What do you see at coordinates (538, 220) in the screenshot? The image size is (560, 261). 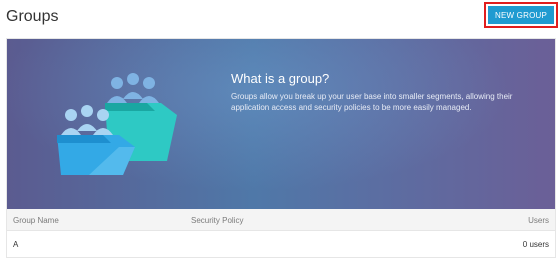 I see `column-header-users: Users` at bounding box center [538, 220].